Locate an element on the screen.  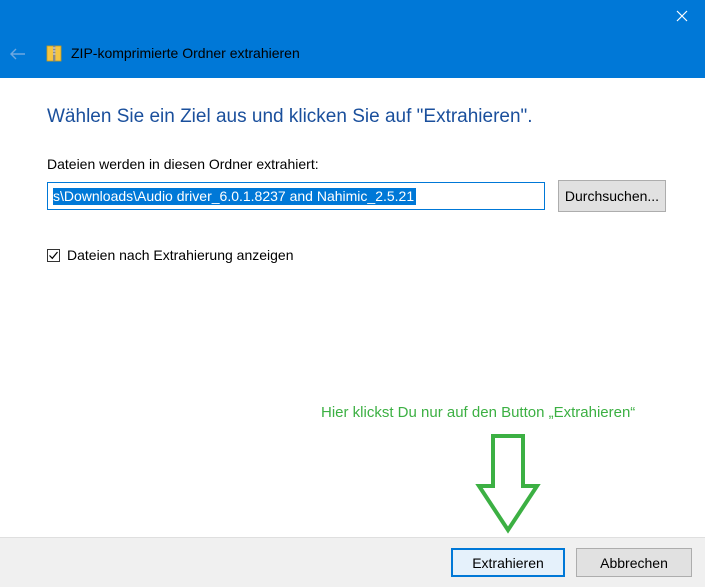
back-arrow-icon is located at coordinates (17, 54).